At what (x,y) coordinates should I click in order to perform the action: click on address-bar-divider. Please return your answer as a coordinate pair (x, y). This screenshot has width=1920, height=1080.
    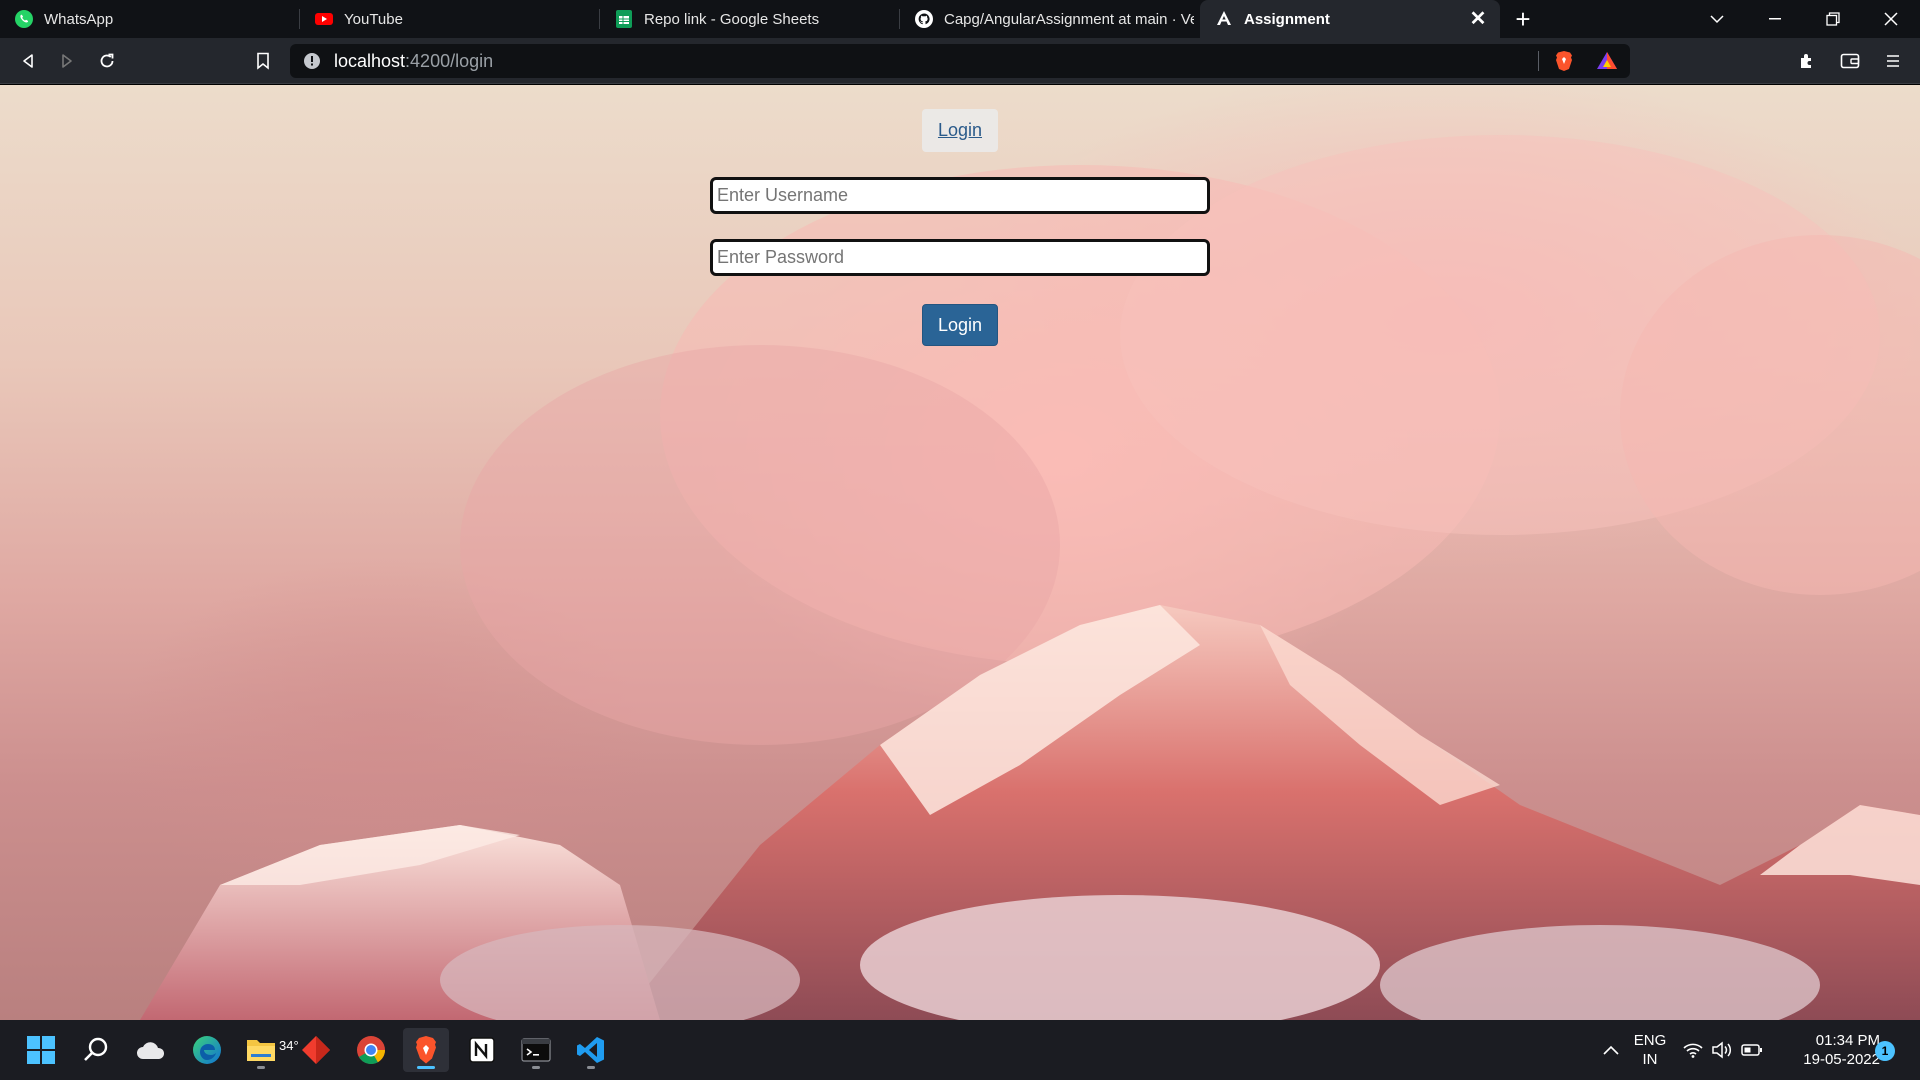
    Looking at the image, I should click on (1538, 61).